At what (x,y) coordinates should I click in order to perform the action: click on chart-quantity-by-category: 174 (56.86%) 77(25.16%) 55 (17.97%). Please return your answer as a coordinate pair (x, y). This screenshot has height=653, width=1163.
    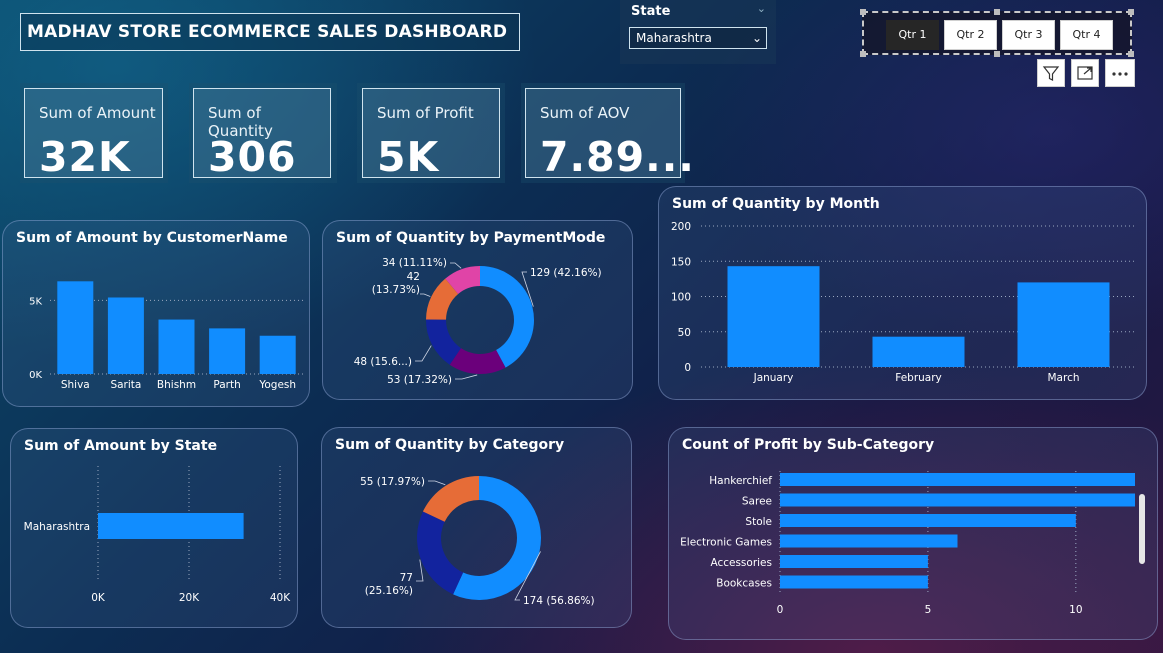
    Looking at the image, I should click on (477, 541).